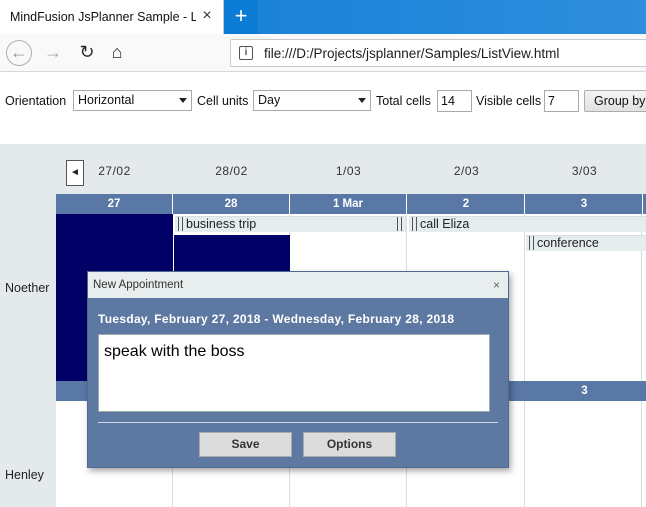  Describe the element at coordinates (561, 101) in the screenshot. I see `visible-cells-input: 7` at that location.